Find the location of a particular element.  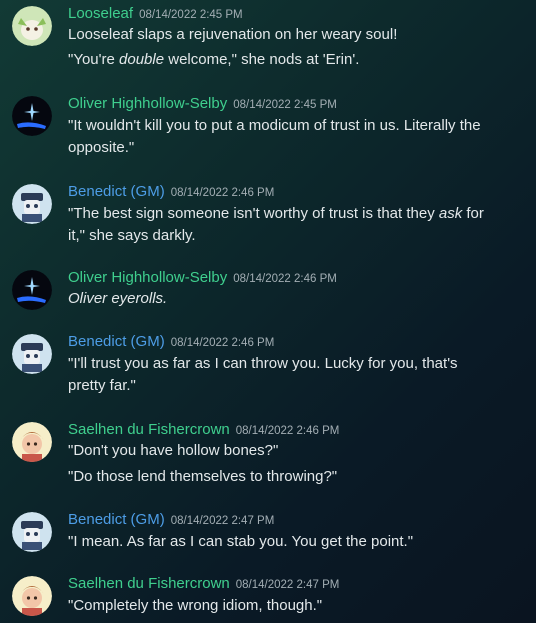

message-line: "Do those lend themselves to throwing?" is located at coordinates (278, 477).